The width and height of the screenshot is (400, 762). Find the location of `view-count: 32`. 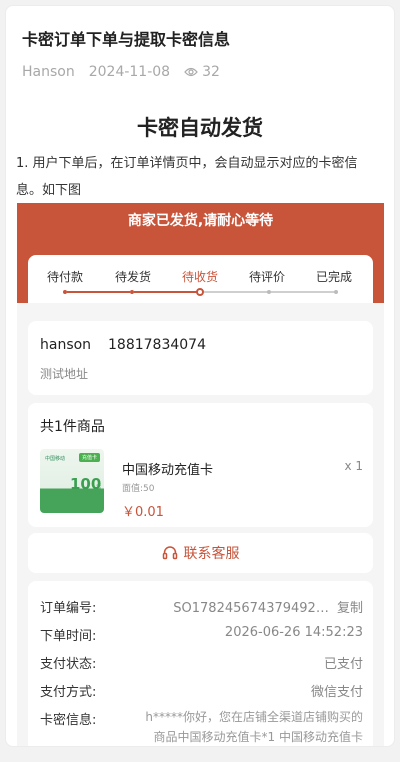

view-count: 32 is located at coordinates (202, 72).